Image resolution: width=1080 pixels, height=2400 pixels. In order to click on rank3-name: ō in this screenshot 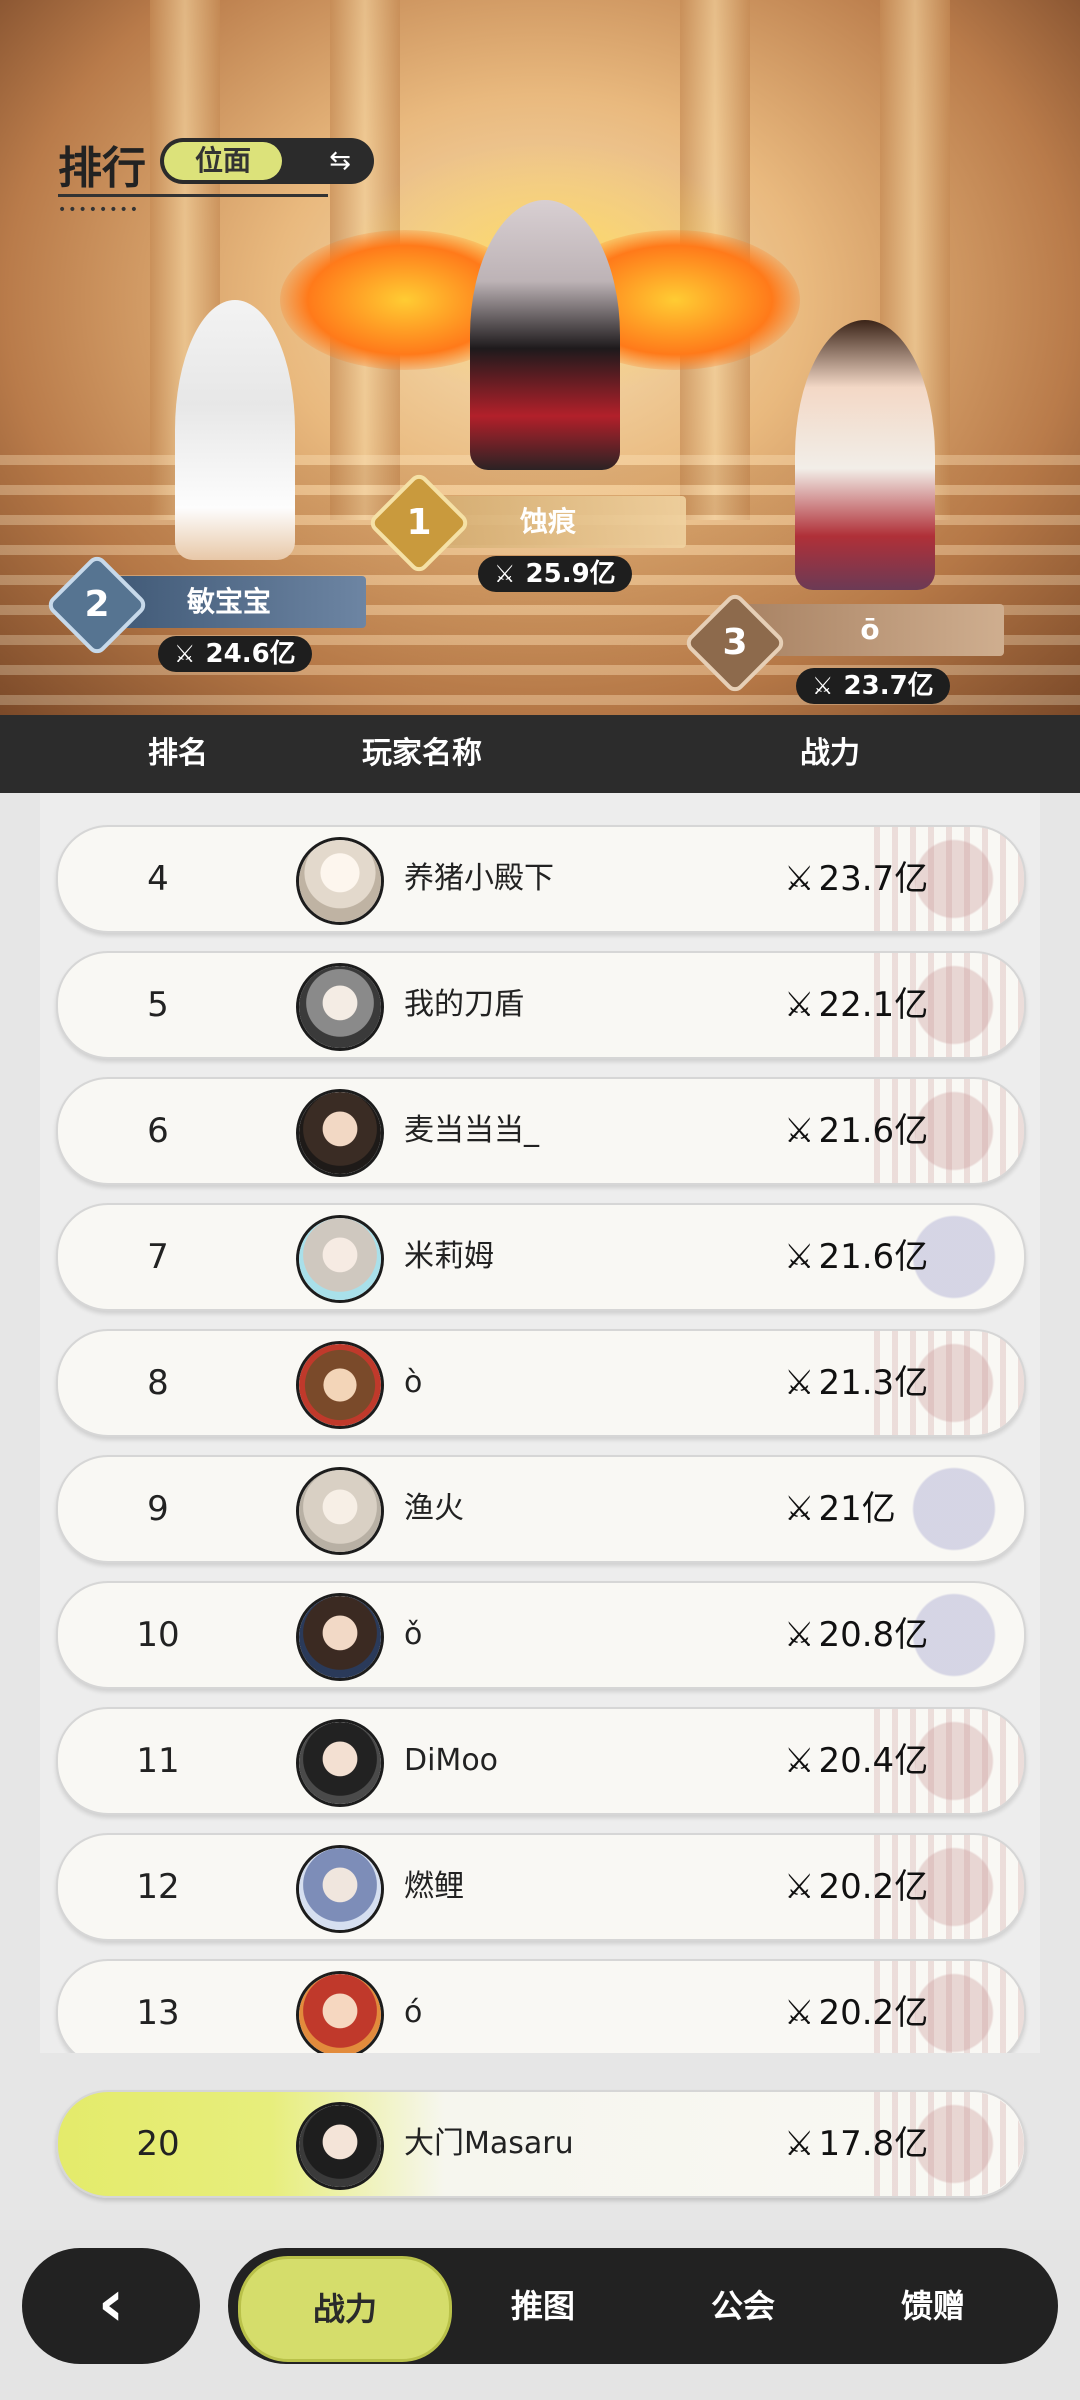, I will do `click(870, 629)`.